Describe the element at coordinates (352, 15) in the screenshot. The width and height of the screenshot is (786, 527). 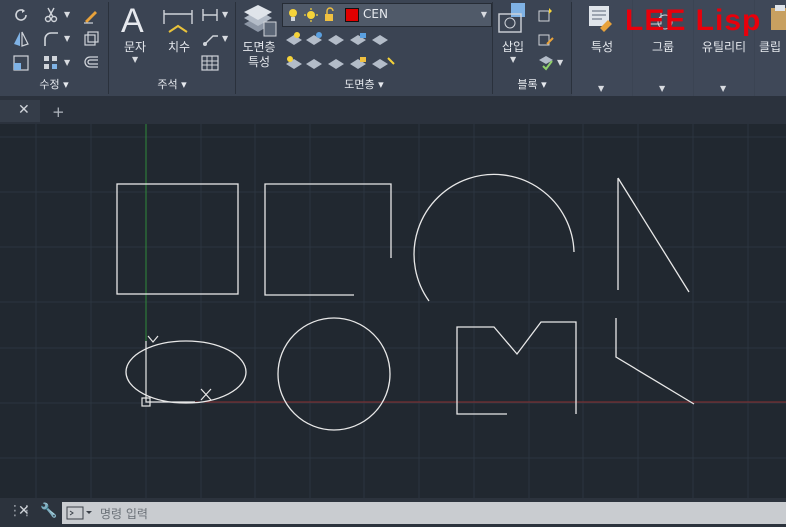
I see `layer-color-swatch` at that location.